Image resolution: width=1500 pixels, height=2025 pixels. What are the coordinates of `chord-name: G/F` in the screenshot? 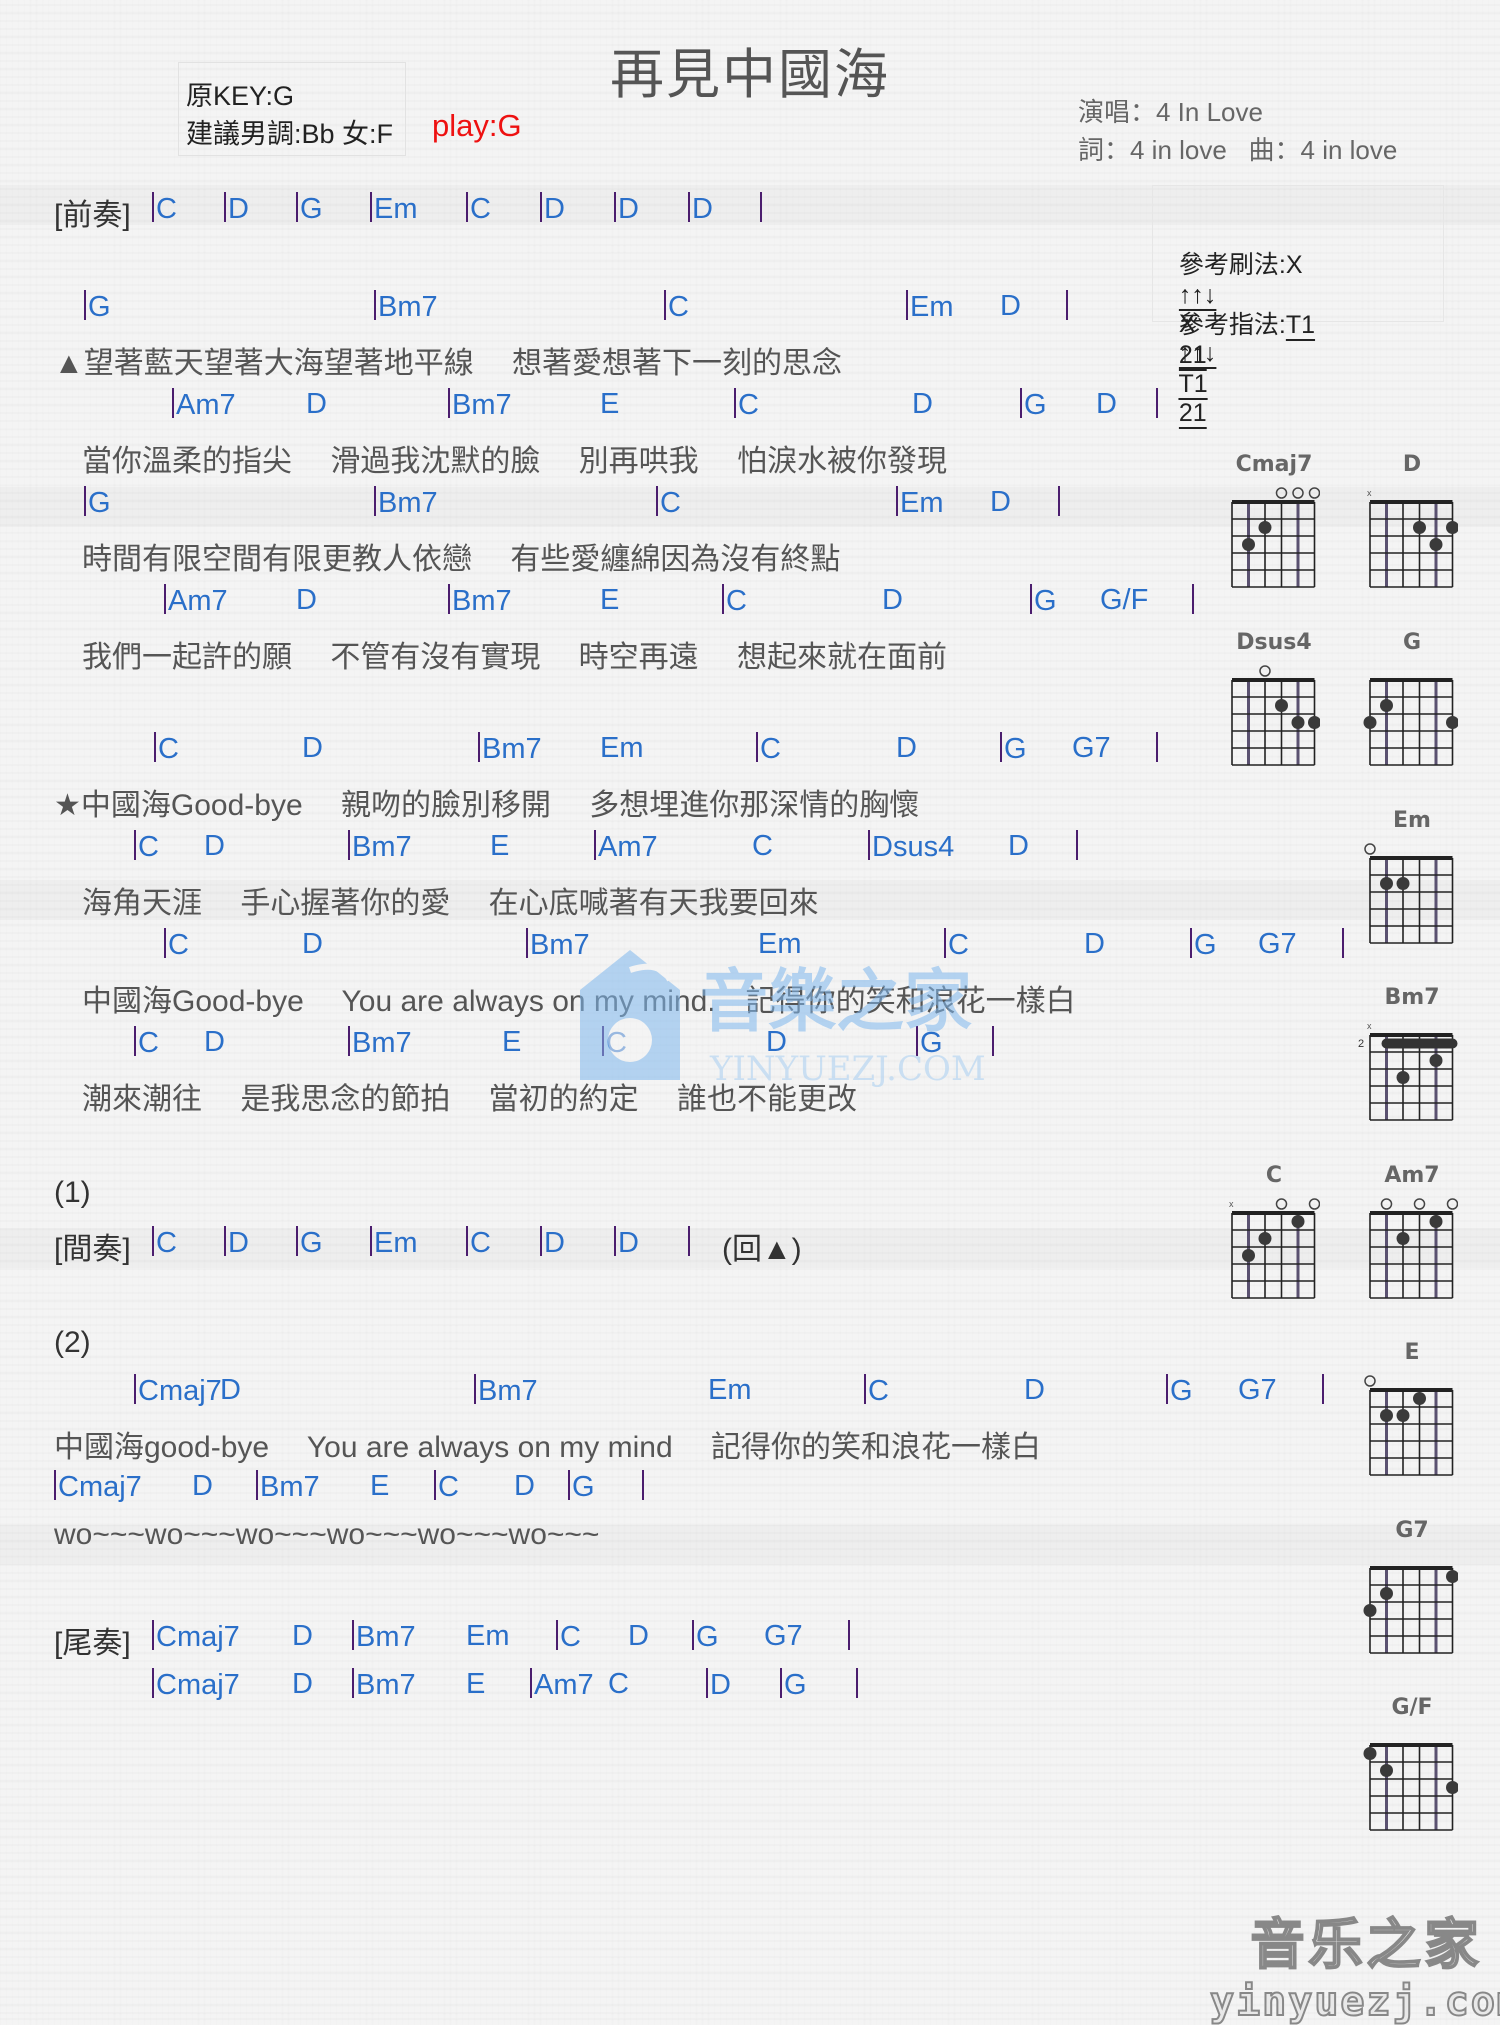 It's located at (1124, 600).